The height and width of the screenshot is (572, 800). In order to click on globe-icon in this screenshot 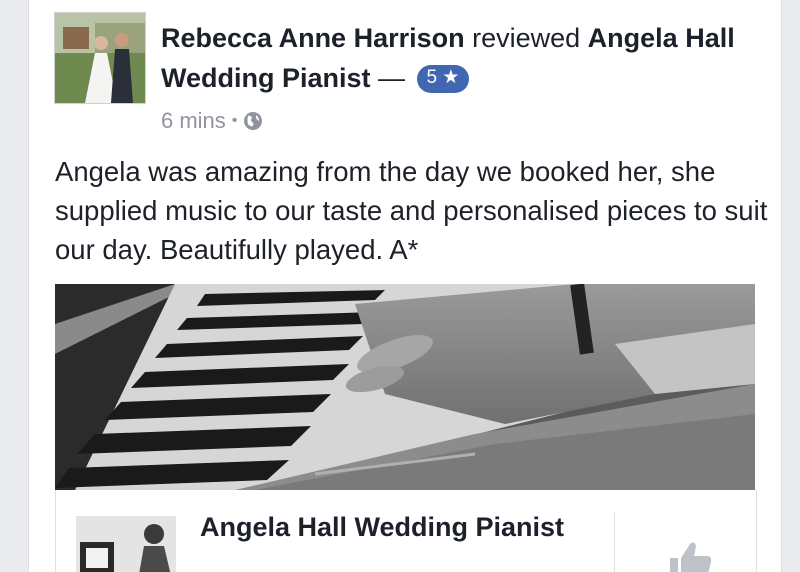, I will do `click(253, 121)`.